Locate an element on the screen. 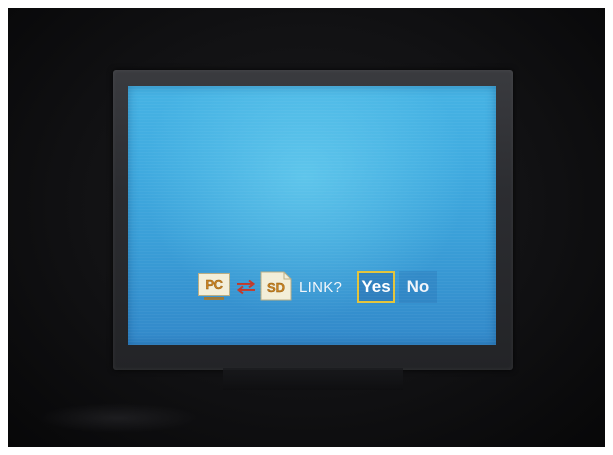  sd-icon-label: SD is located at coordinates (276, 287).